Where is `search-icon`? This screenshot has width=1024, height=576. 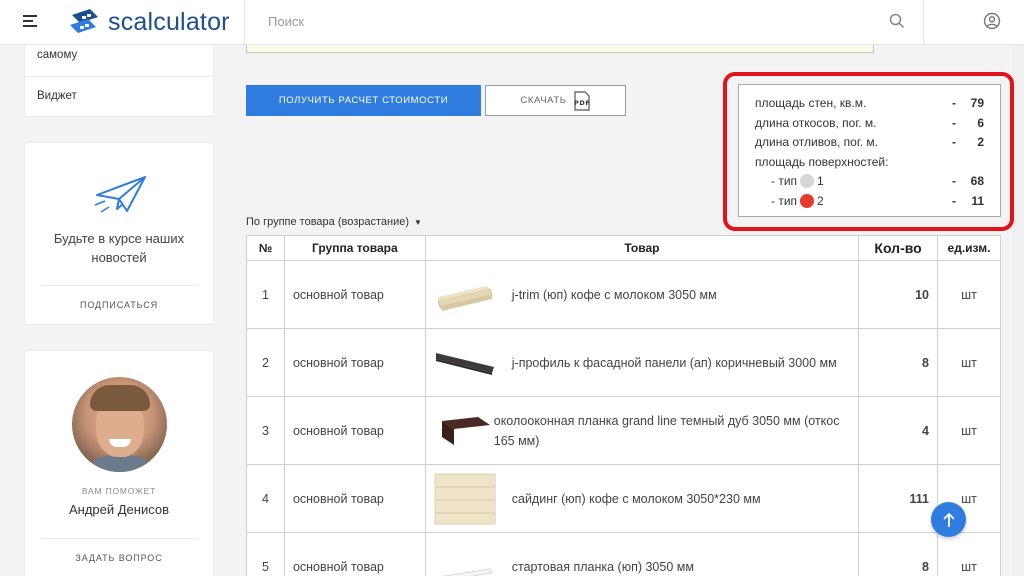
search-icon is located at coordinates (897, 21).